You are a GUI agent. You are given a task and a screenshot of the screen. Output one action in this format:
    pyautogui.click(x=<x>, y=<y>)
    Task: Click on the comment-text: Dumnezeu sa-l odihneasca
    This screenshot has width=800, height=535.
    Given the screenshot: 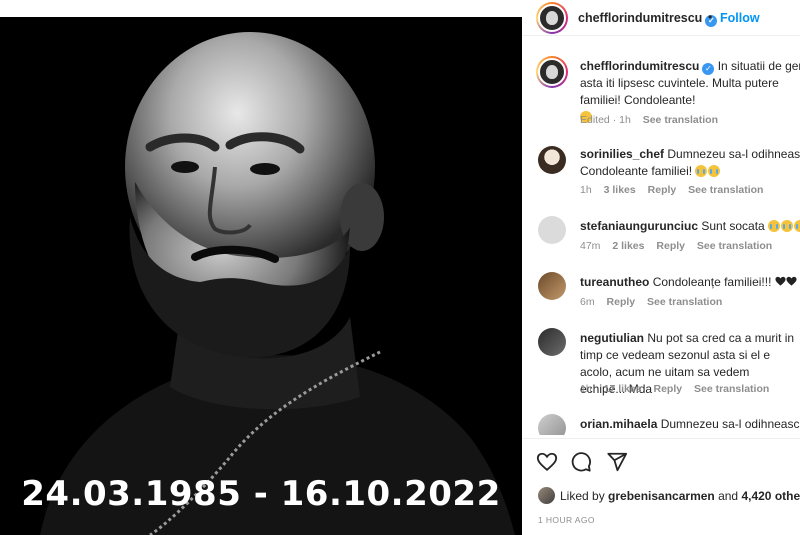 What is the action you would take?
    pyautogui.click(x=730, y=424)
    